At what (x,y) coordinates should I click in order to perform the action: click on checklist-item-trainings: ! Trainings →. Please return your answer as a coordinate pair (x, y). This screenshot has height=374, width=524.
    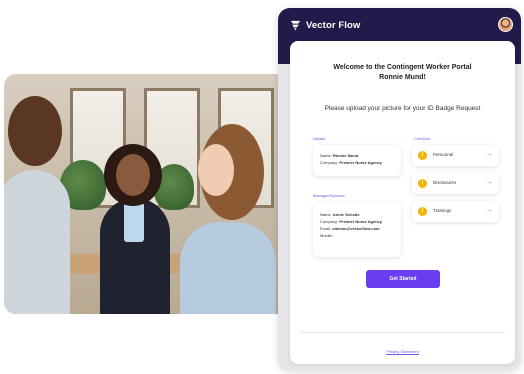
    Looking at the image, I should click on (455, 211).